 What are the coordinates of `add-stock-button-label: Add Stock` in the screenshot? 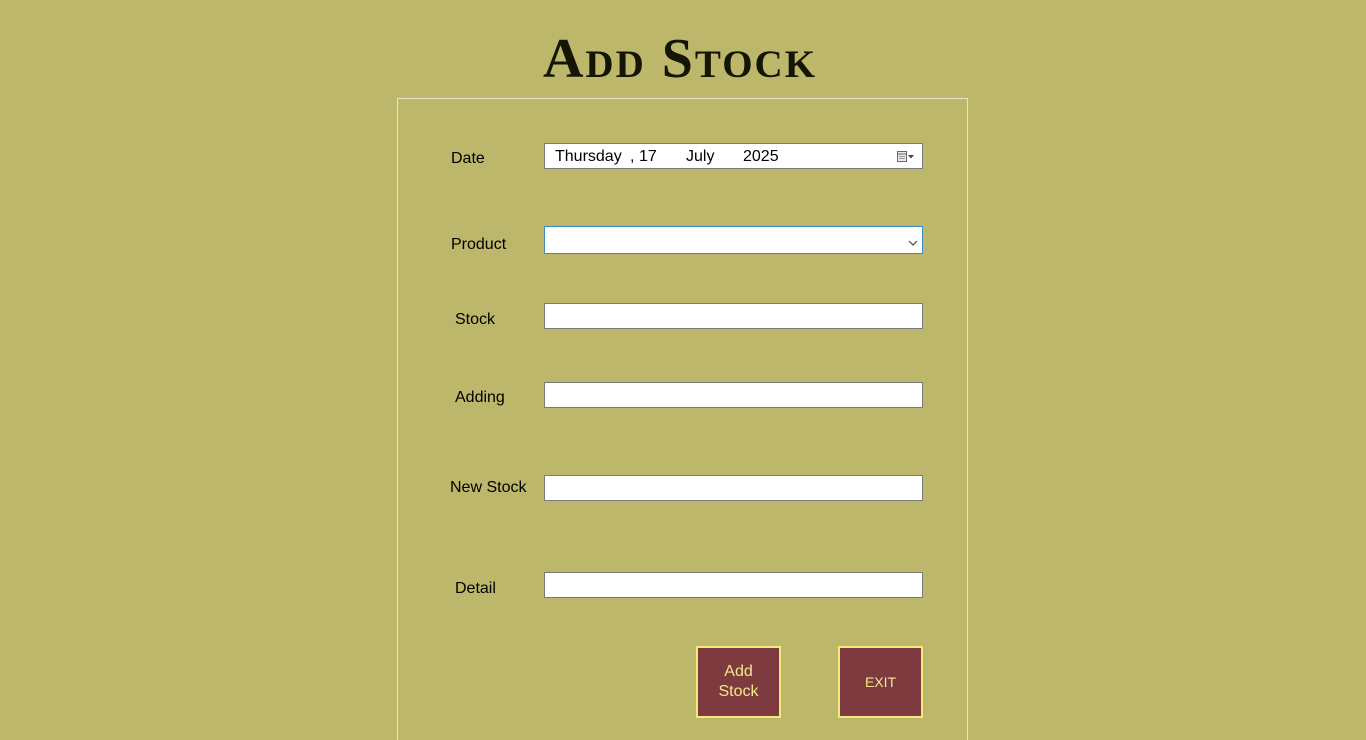 It's located at (738, 681).